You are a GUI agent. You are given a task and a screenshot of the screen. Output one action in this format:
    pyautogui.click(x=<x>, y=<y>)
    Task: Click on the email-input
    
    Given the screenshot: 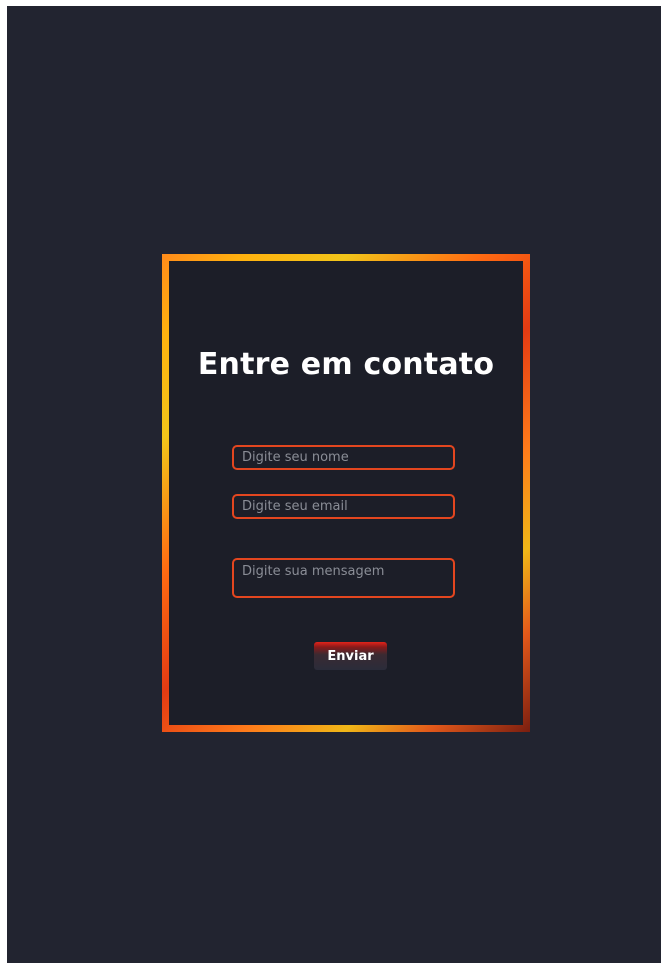 What is the action you would take?
    pyautogui.click(x=343, y=506)
    